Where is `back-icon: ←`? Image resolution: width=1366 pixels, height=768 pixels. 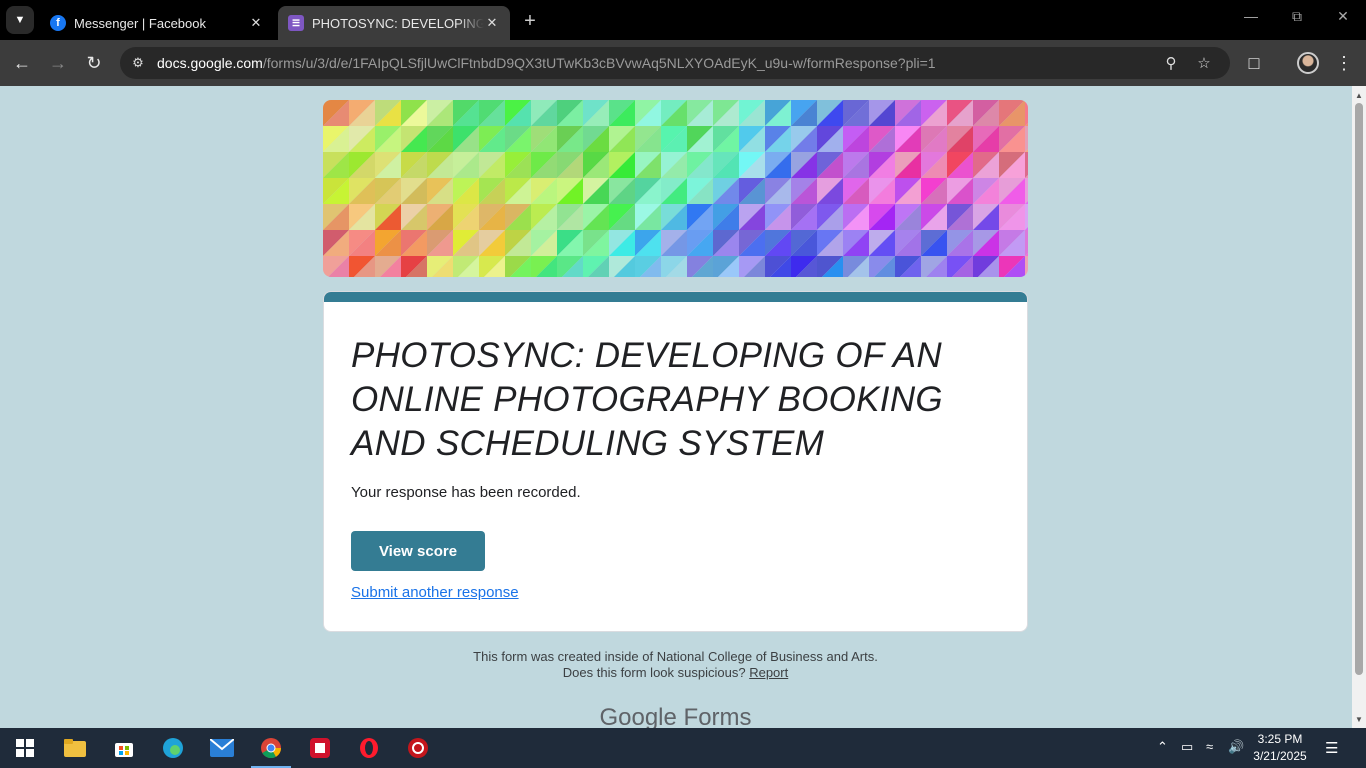
back-icon: ← is located at coordinates (22, 63).